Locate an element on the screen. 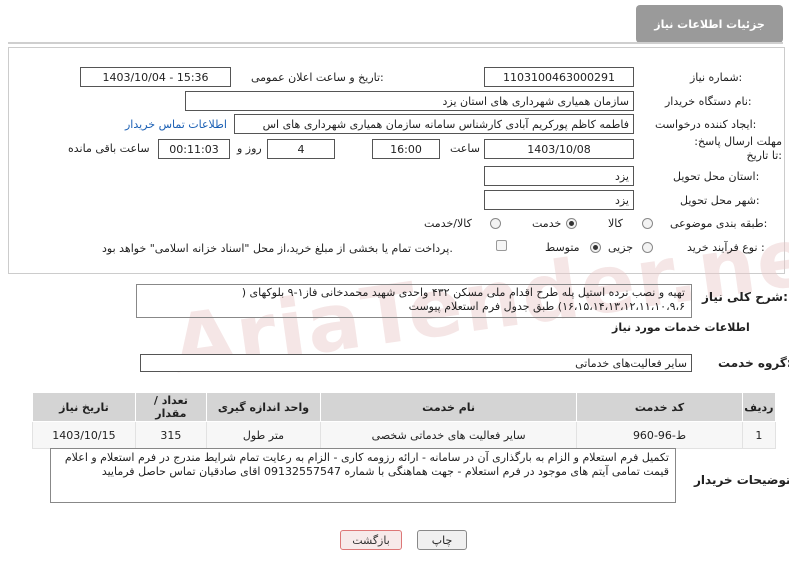 The width and height of the screenshot is (789, 566). announce-date-label: تاریخ و ساعت اعلان عمومی: is located at coordinates (317, 77).